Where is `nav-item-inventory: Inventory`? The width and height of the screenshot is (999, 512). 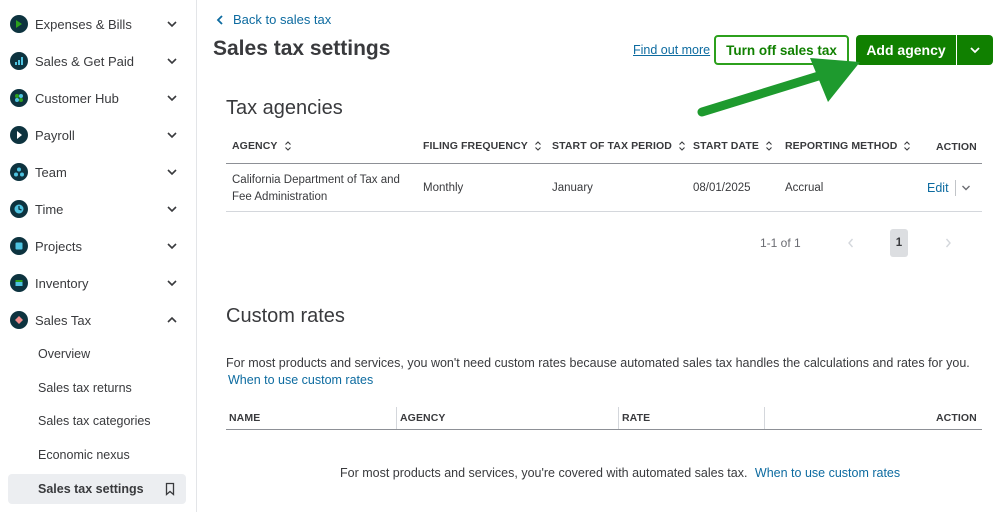
nav-item-inventory: Inventory is located at coordinates (98, 283).